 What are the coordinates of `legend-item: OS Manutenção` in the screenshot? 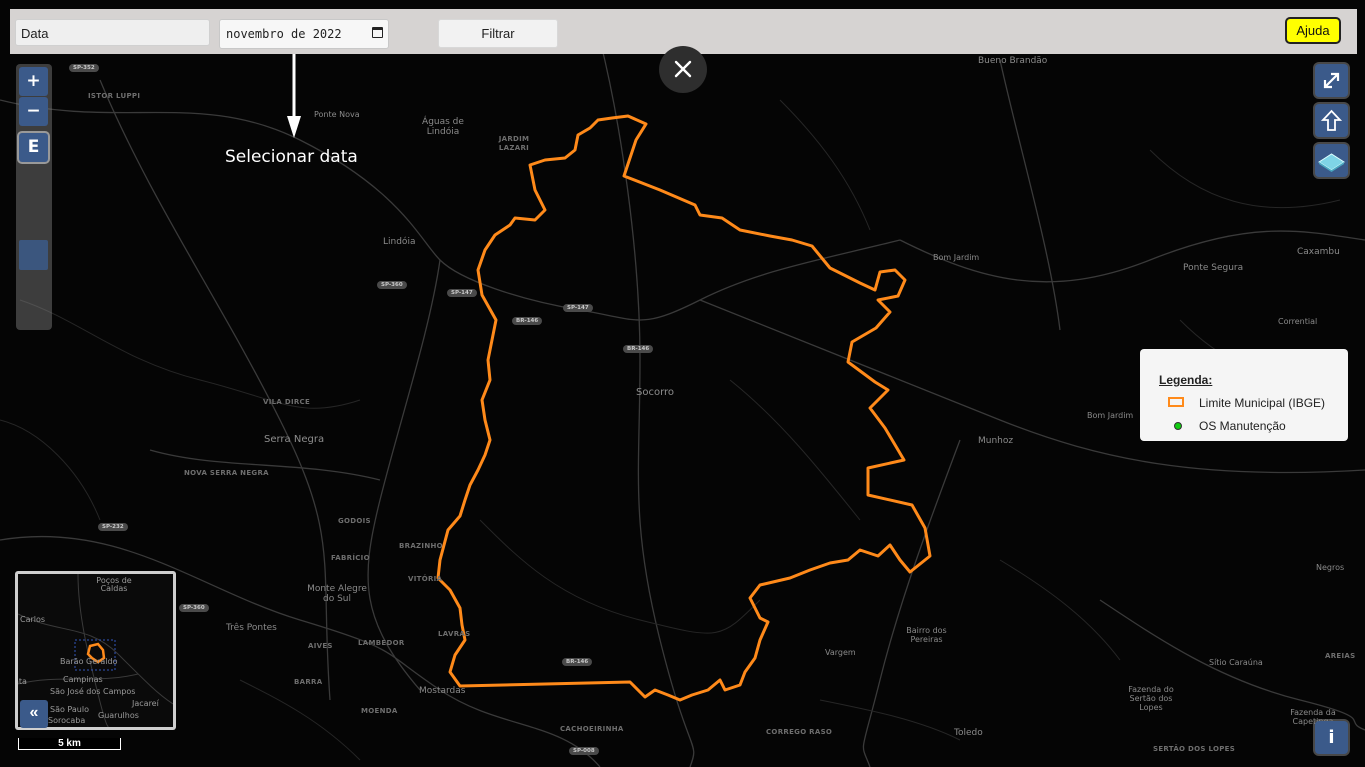 It's located at (1227, 426).